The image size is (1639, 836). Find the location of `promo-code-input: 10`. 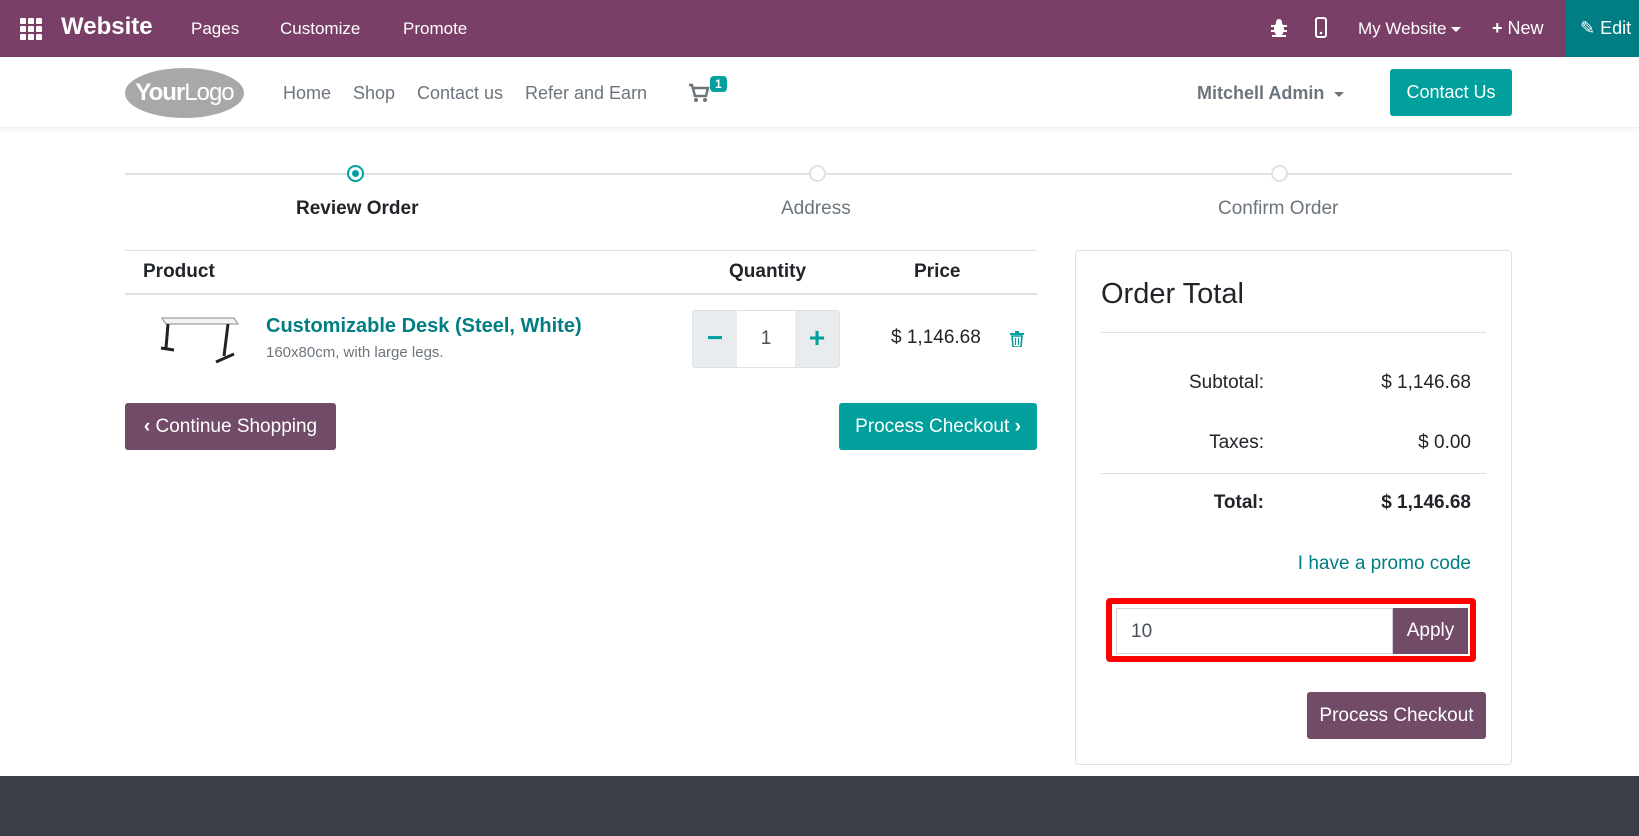

promo-code-input: 10 is located at coordinates (1254, 631).